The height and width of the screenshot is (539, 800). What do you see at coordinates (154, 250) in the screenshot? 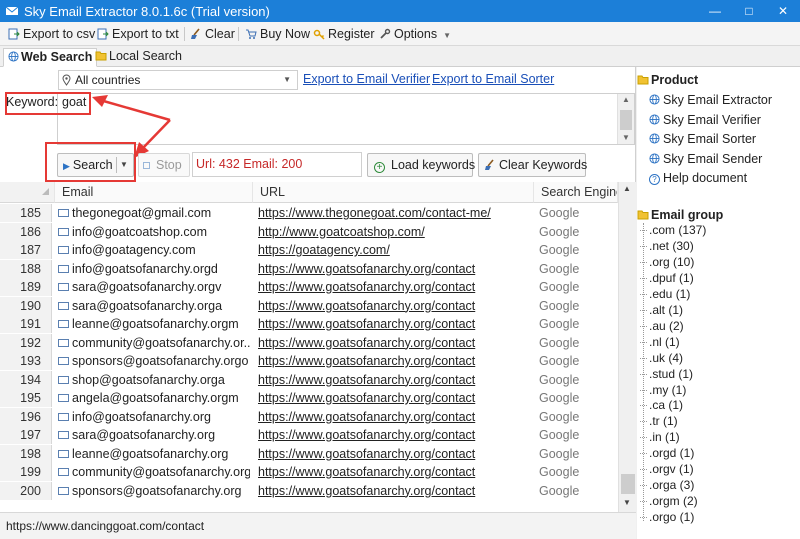
I see `email-cell: info@goatagency.com` at bounding box center [154, 250].